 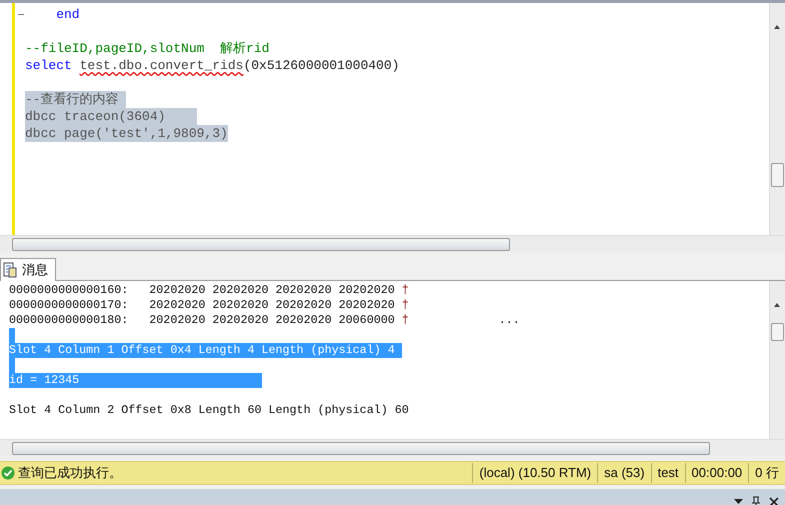 I want to click on dropdown-icon, so click(x=738, y=502).